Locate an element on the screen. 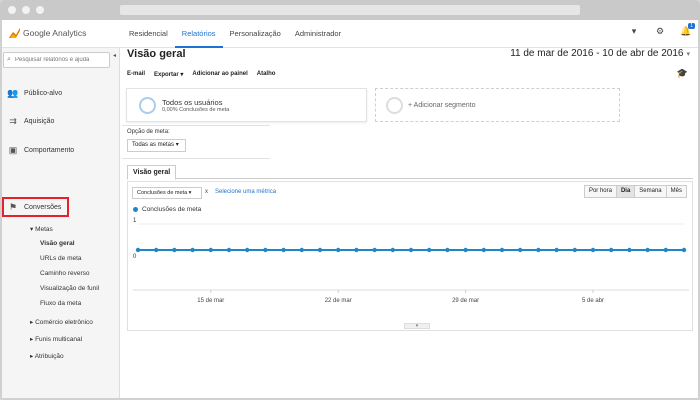  search-input is located at coordinates (61, 60).